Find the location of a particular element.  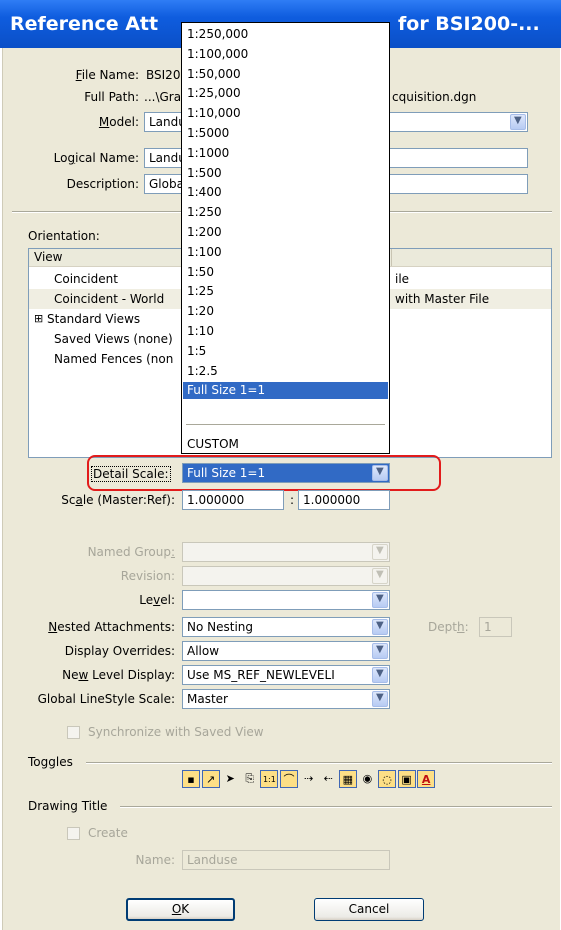

display-overrides-dropdown-button: ▼ is located at coordinates (380, 651).